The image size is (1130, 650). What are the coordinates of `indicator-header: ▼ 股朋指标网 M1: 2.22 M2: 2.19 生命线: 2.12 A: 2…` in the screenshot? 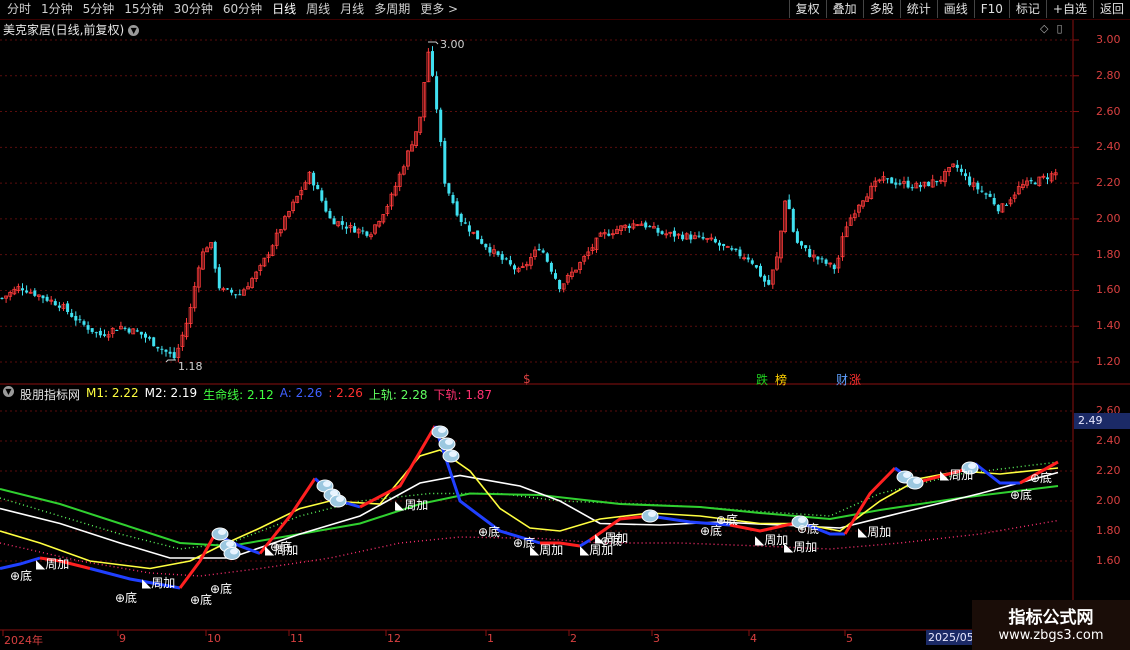 It's located at (247, 394).